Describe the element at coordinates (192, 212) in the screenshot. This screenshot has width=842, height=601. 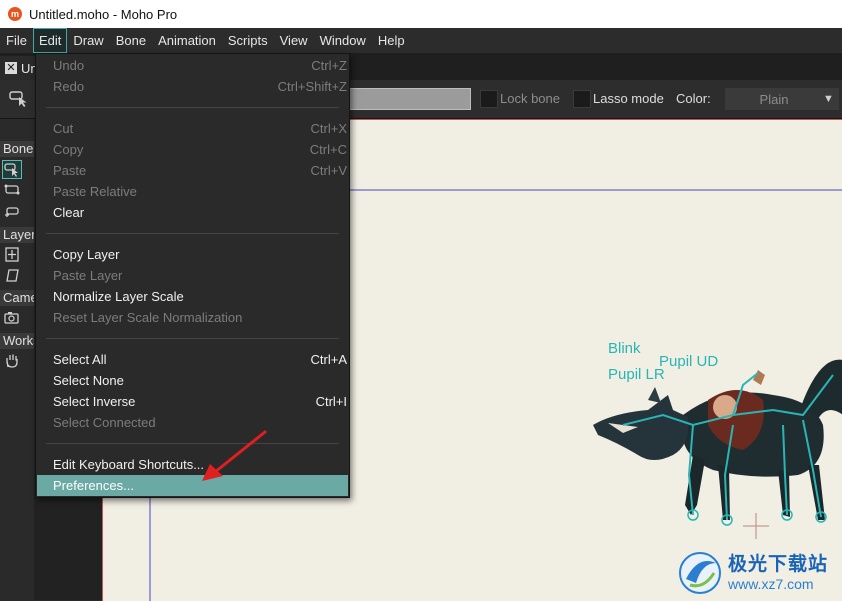
I see `menu-item-clear: Clear` at that location.